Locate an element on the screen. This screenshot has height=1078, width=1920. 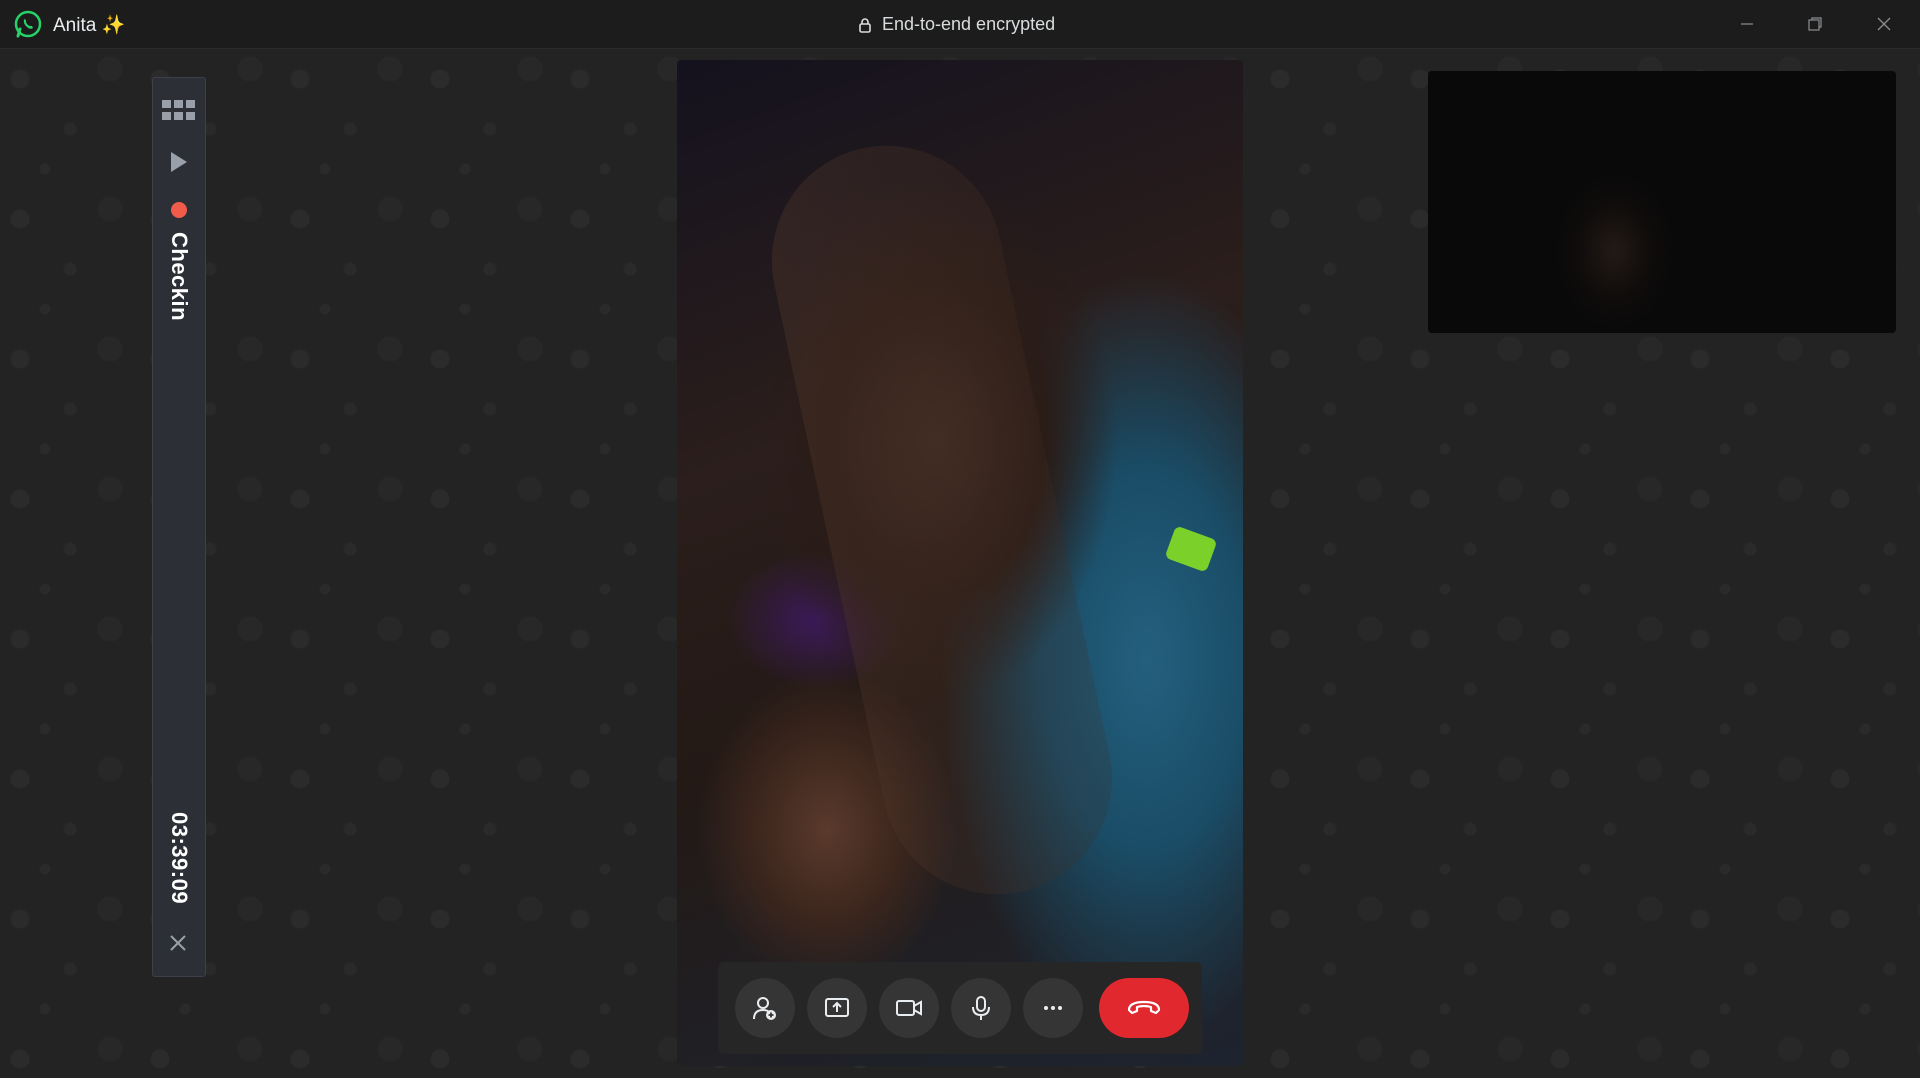
recorder-label: Checkin is located at coordinates (179, 277).